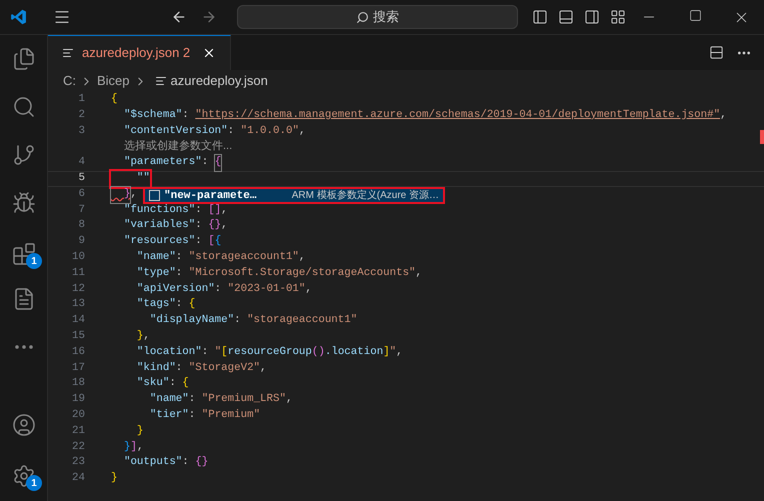  What do you see at coordinates (153, 210) in the screenshot?
I see `code-key: "functions"` at bounding box center [153, 210].